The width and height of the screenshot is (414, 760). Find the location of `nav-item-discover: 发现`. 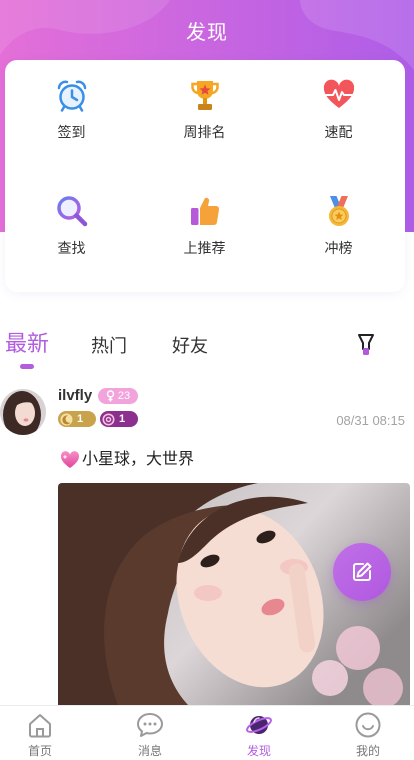

nav-item-discover: 发现 is located at coordinates (259, 733).